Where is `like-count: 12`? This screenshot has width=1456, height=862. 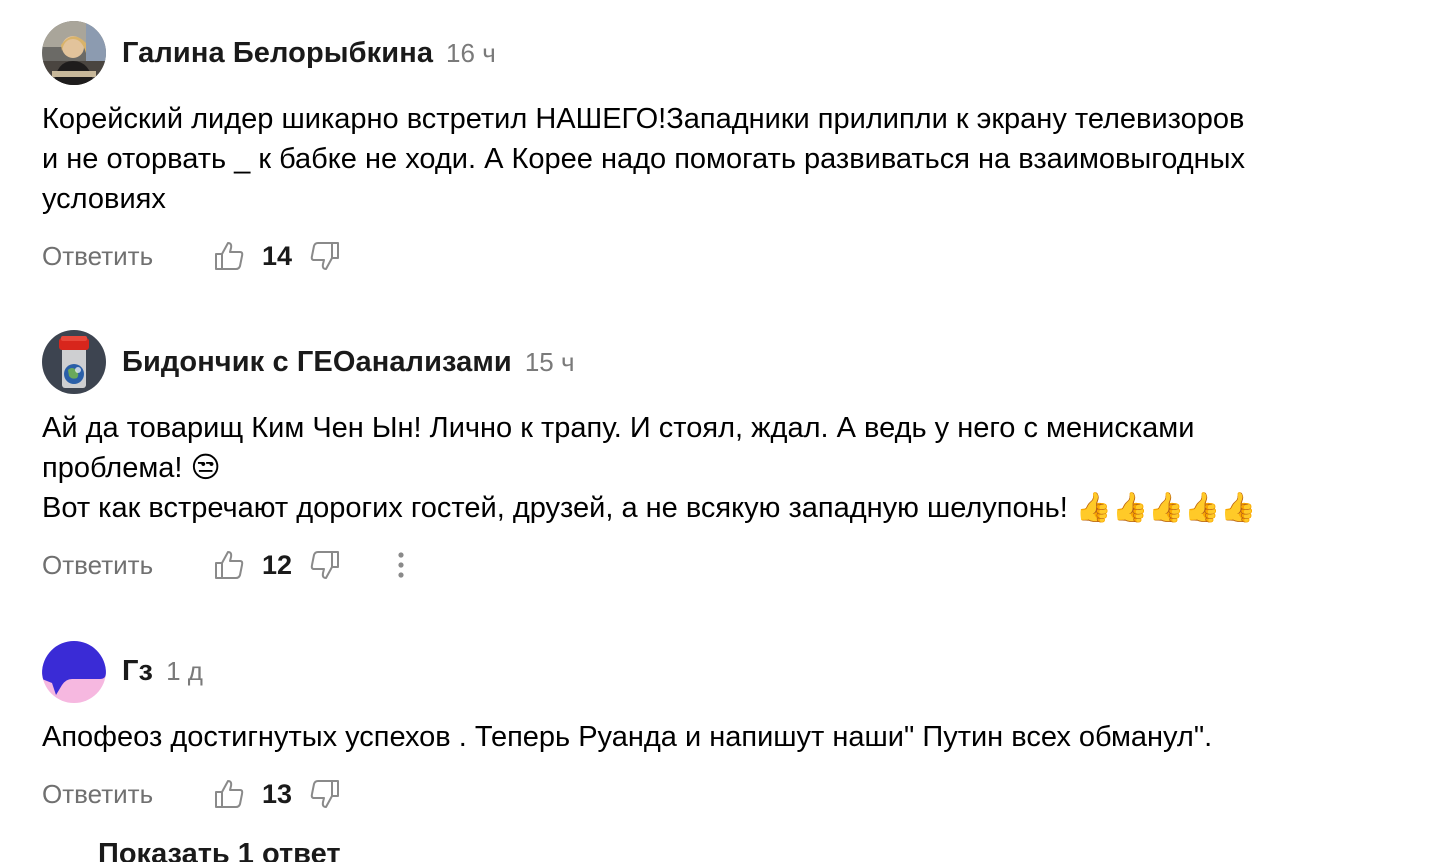
like-count: 12 is located at coordinates (277, 564).